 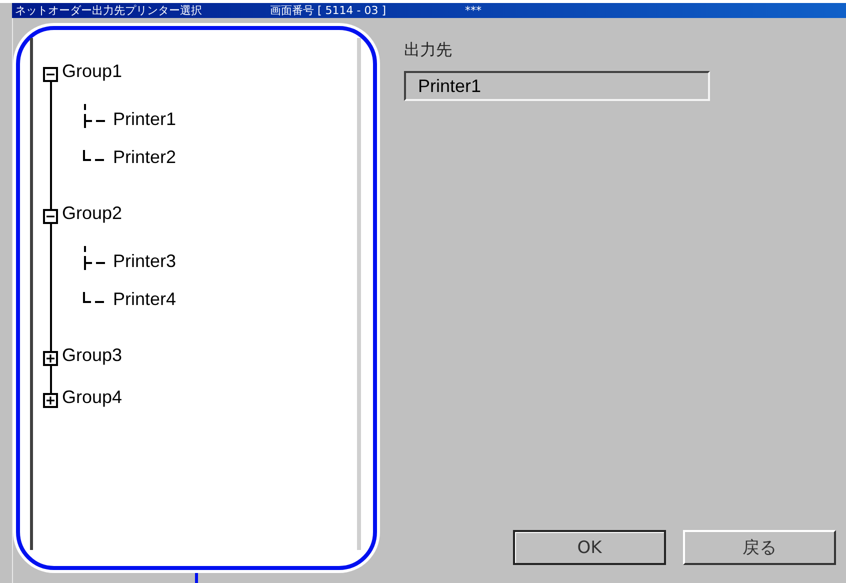 What do you see at coordinates (92, 355) in the screenshot?
I see `tree-group-item: Group3` at bounding box center [92, 355].